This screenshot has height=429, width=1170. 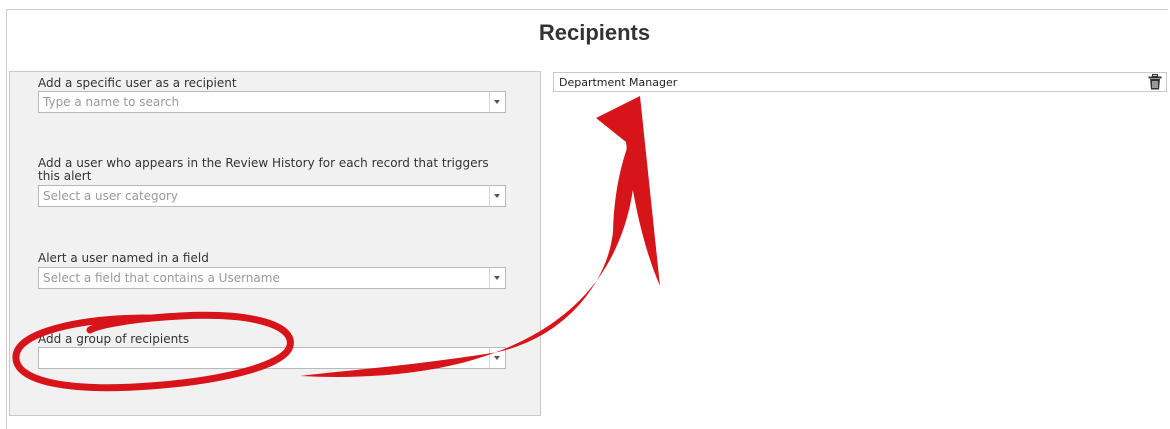 I want to click on group-label: Add a group of recipients, so click(x=114, y=339).